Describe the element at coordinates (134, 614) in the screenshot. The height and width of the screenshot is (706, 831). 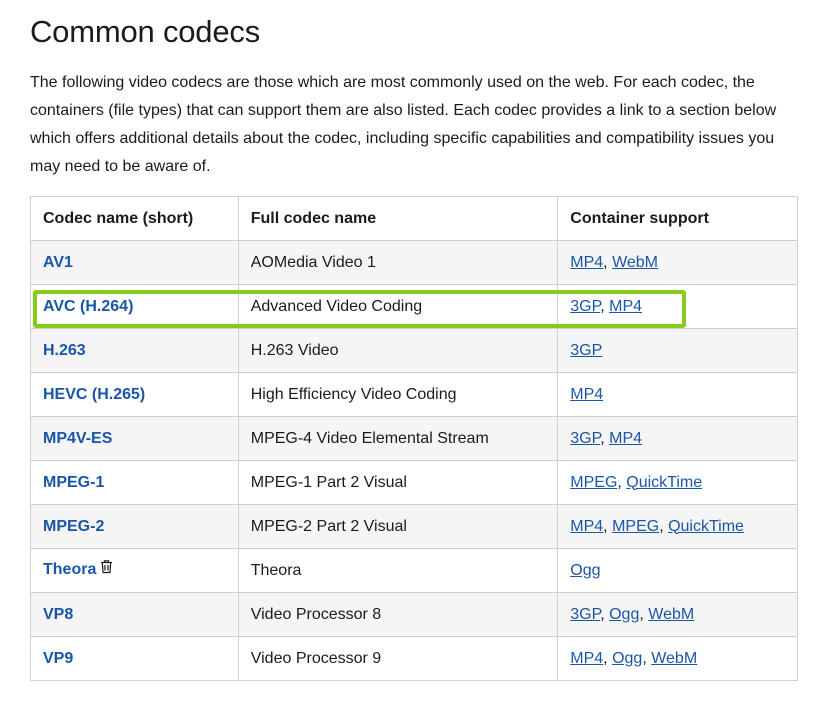
I see `codec-short-cell: VP8` at that location.